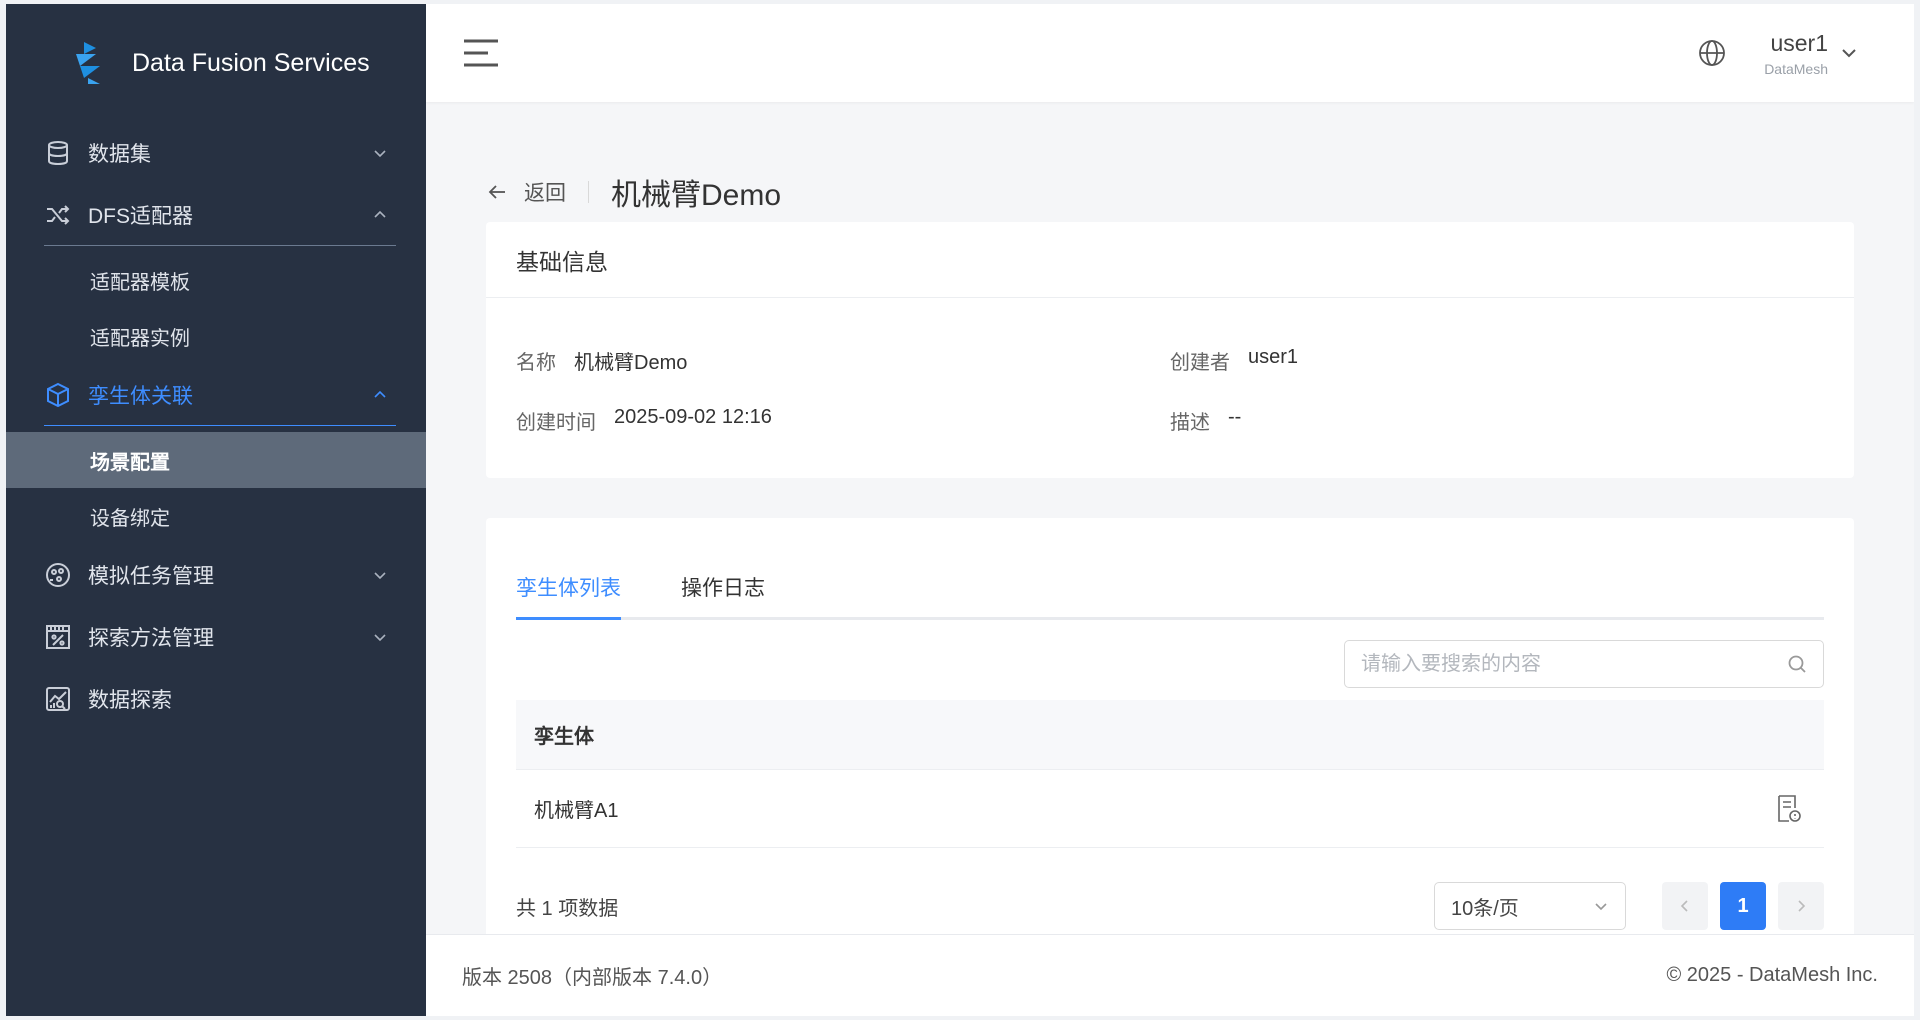  I want to click on tab-operation-log: 操作日志, so click(723, 587).